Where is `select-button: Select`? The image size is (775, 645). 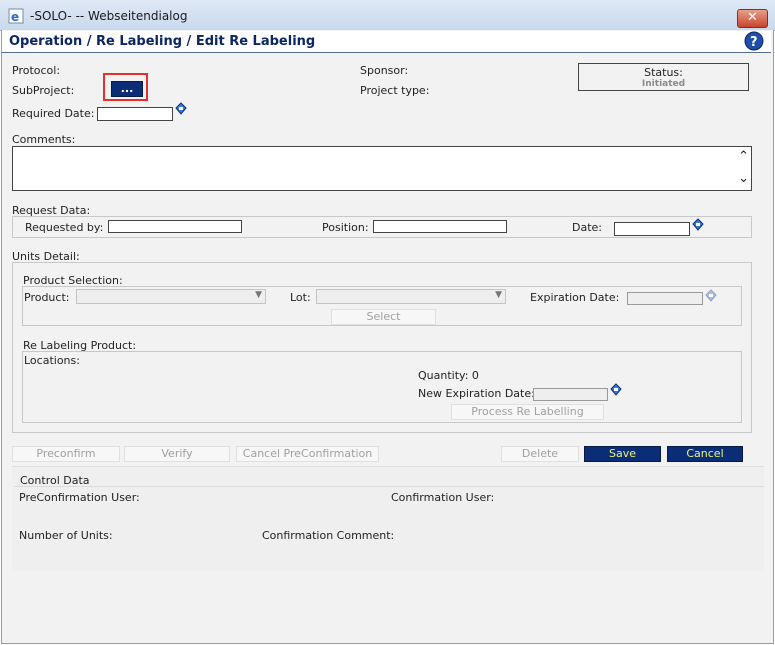 select-button: Select is located at coordinates (383, 317).